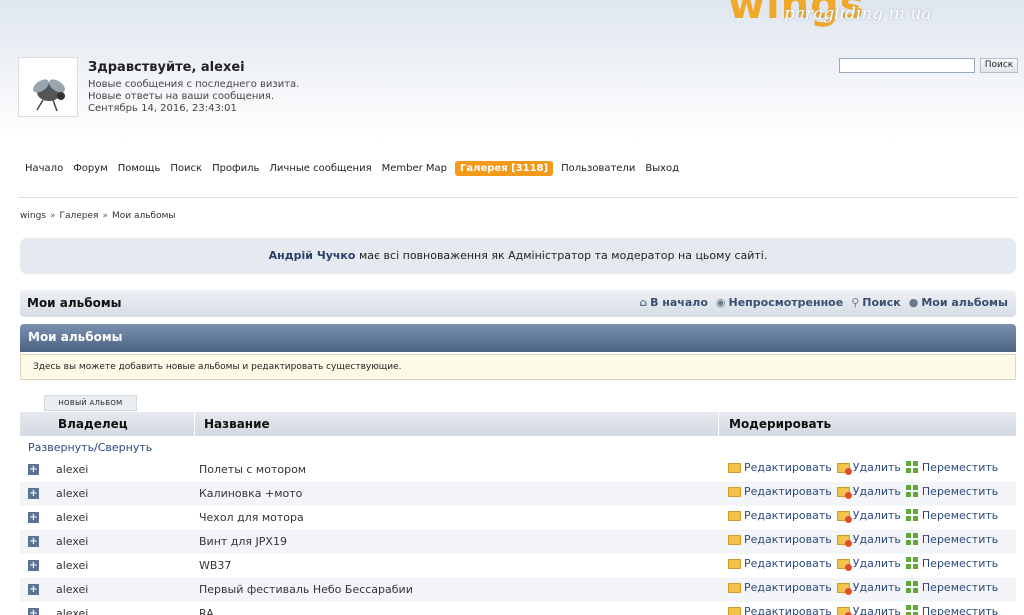 Image resolution: width=1024 pixels, height=615 pixels. Describe the element at coordinates (235, 168) in the screenshot. I see `nav-item-profile: Профиль` at that location.